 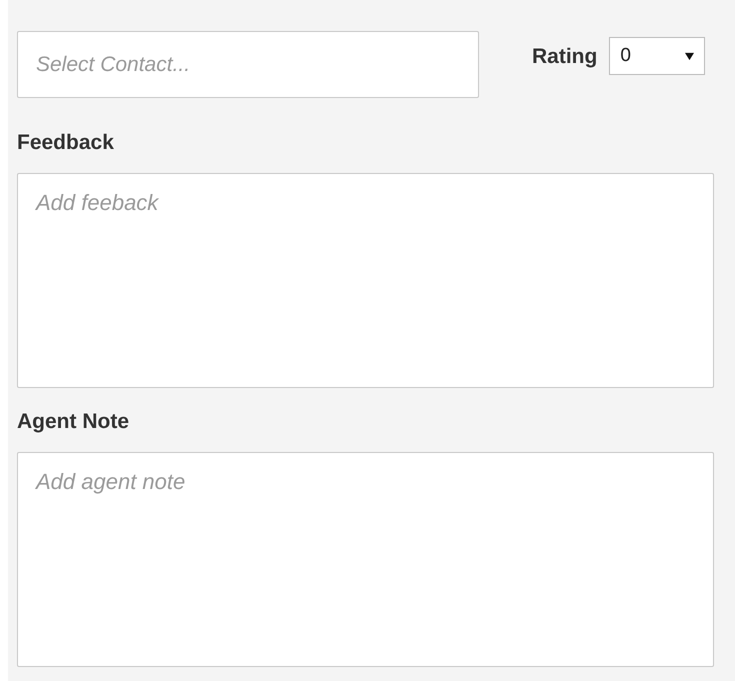 What do you see at coordinates (689, 56) in the screenshot?
I see `caret-icon` at bounding box center [689, 56].